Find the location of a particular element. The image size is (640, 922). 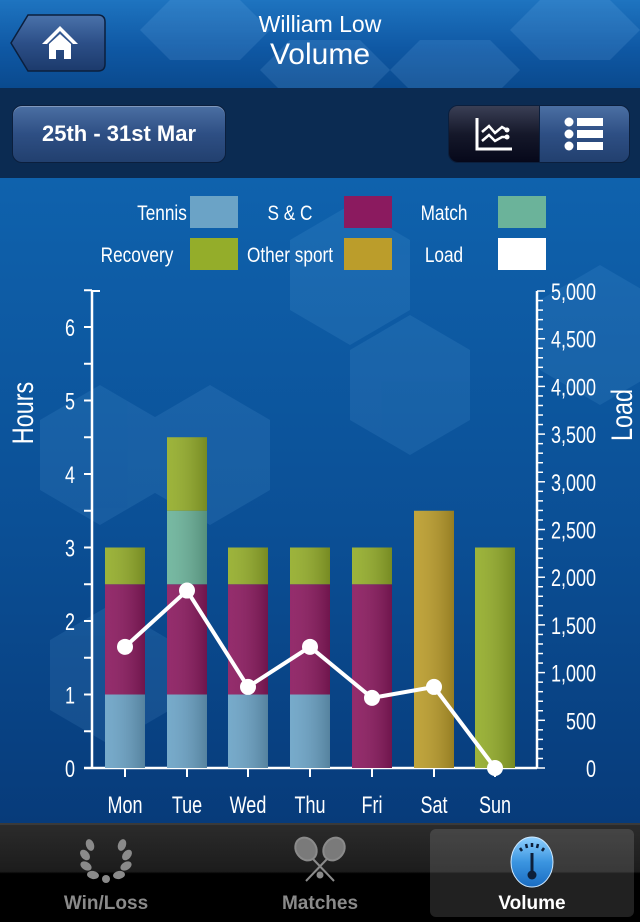

x-tick-label: Wed is located at coordinates (248, 806).